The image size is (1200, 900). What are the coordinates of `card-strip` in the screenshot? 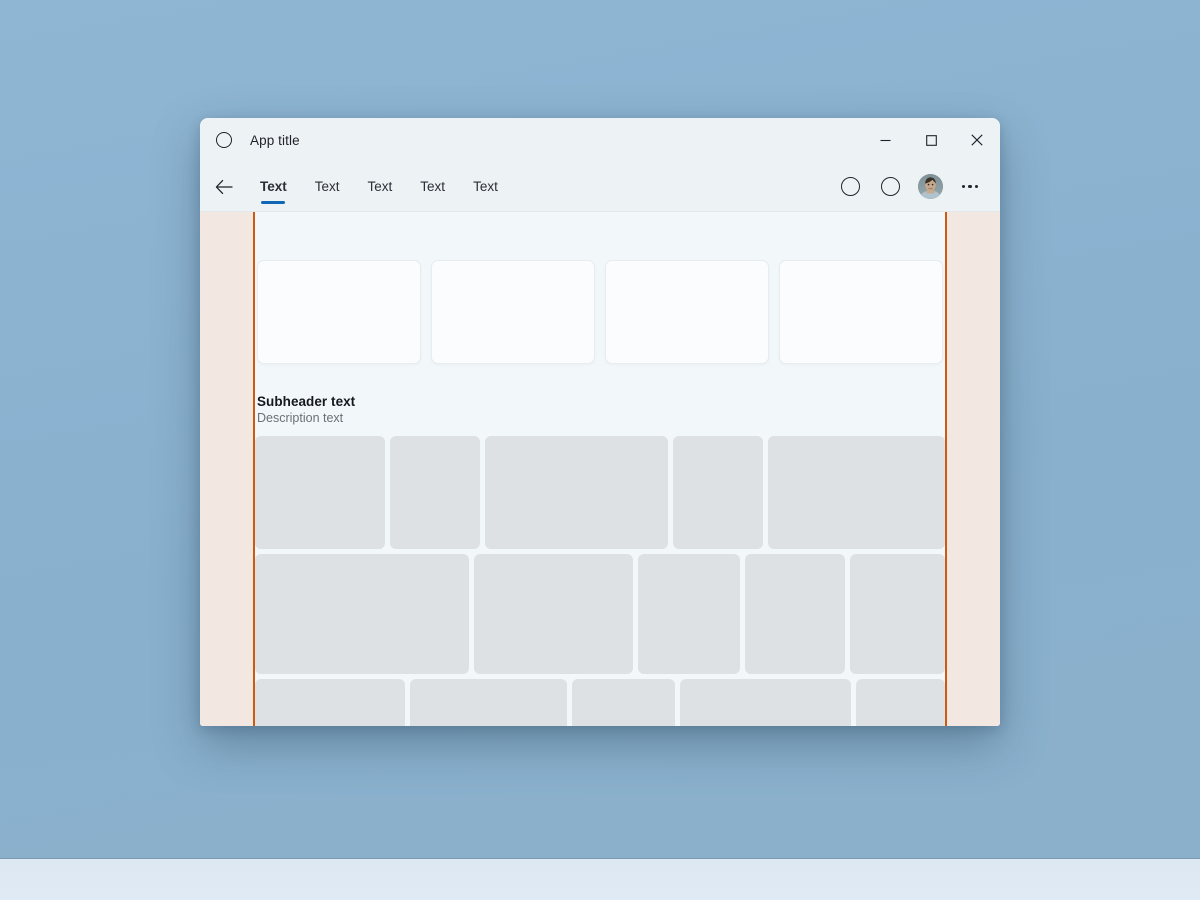 It's located at (600, 312).